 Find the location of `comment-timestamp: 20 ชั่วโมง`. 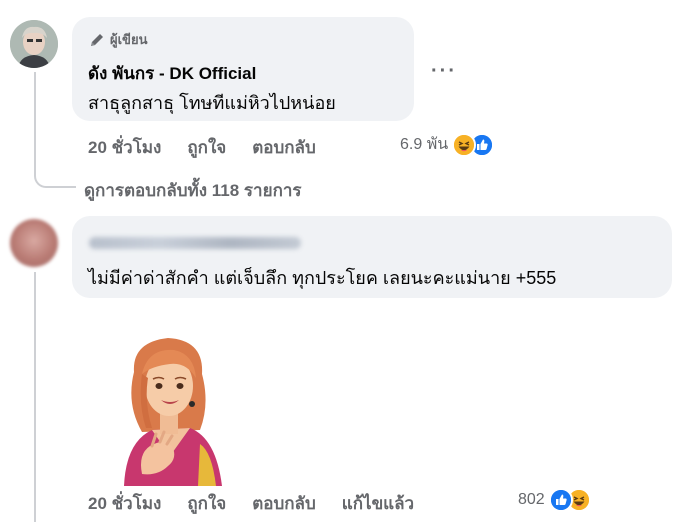

comment-timestamp: 20 ชั่วโมง is located at coordinates (124, 147).